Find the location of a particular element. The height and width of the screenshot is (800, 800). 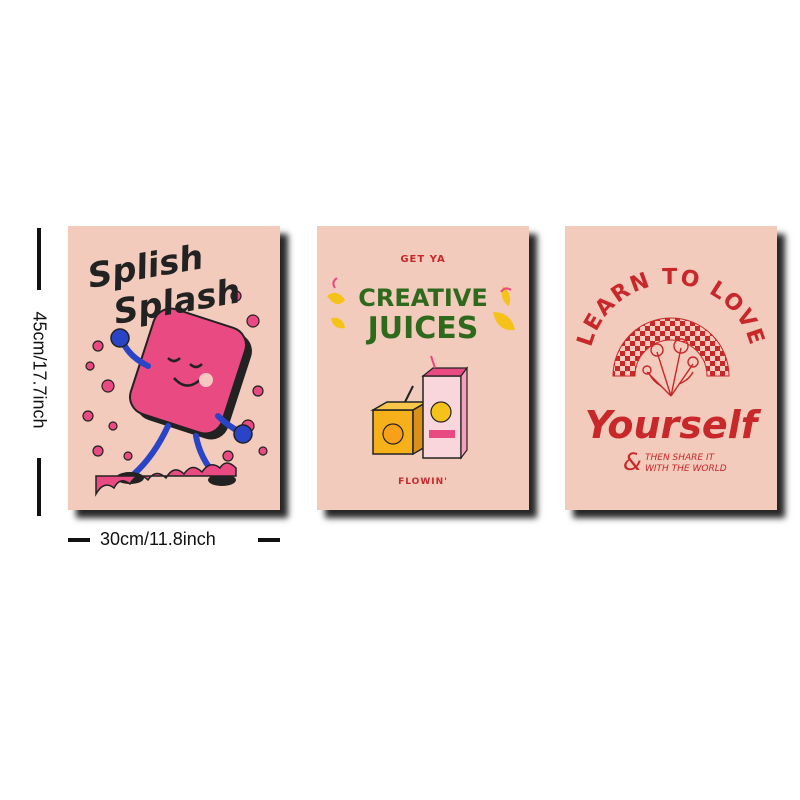

width-dimension-line-right is located at coordinates (269, 540).